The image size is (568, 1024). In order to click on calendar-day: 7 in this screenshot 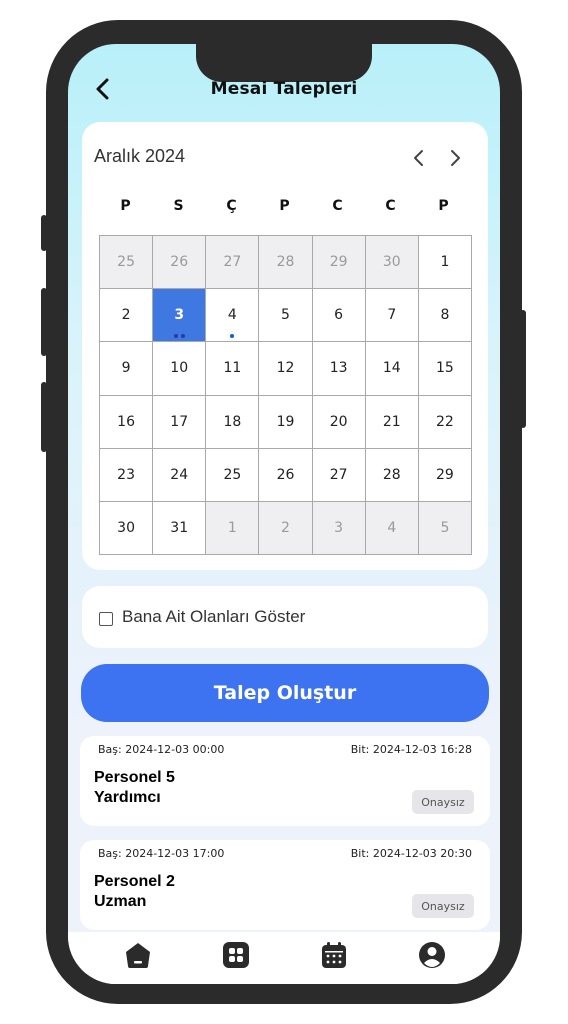, I will do `click(392, 316)`.